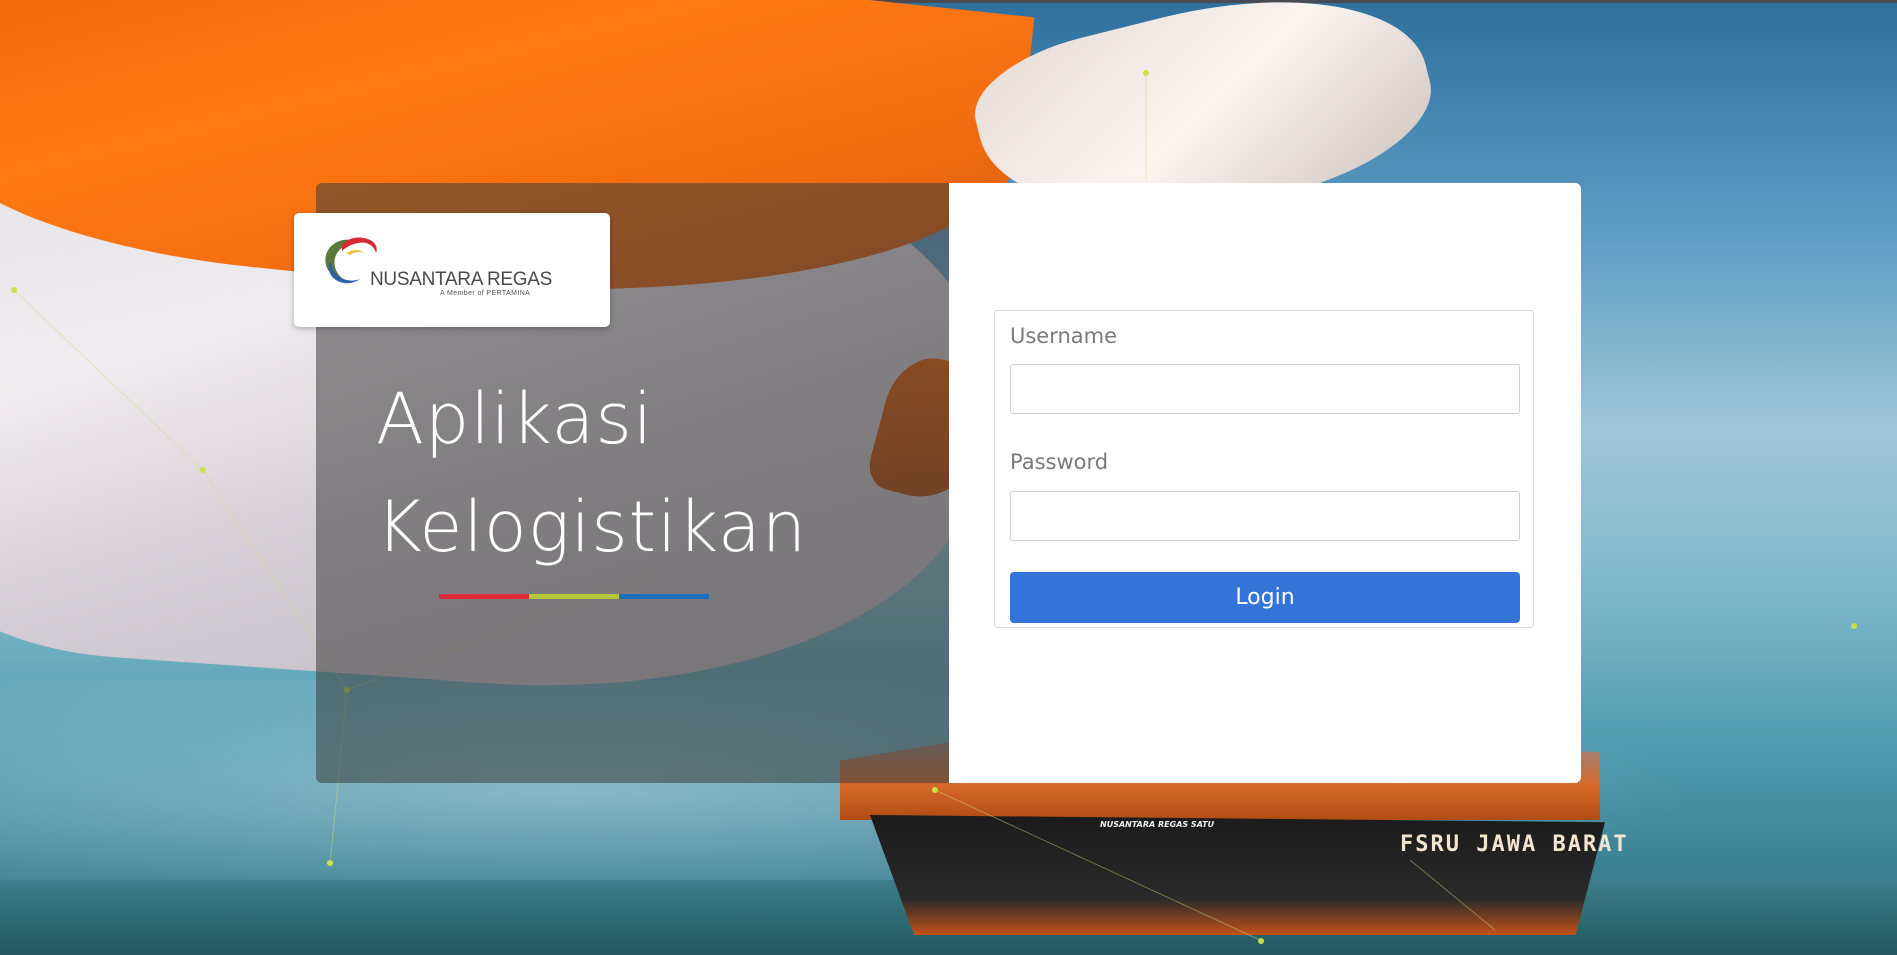  I want to click on company-name: NUSANTARA REGAS, so click(461, 279).